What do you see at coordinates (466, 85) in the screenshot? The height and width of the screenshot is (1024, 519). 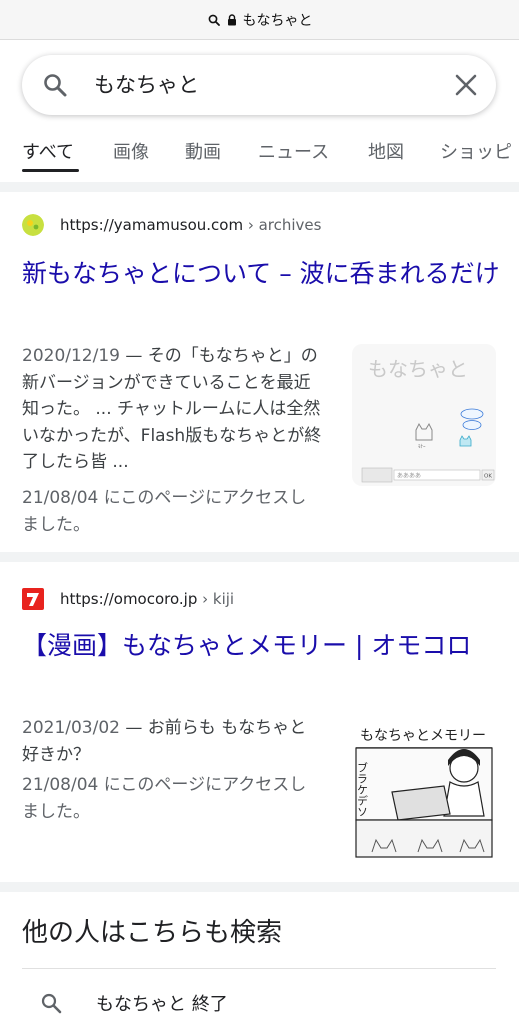 I see `close-icon` at bounding box center [466, 85].